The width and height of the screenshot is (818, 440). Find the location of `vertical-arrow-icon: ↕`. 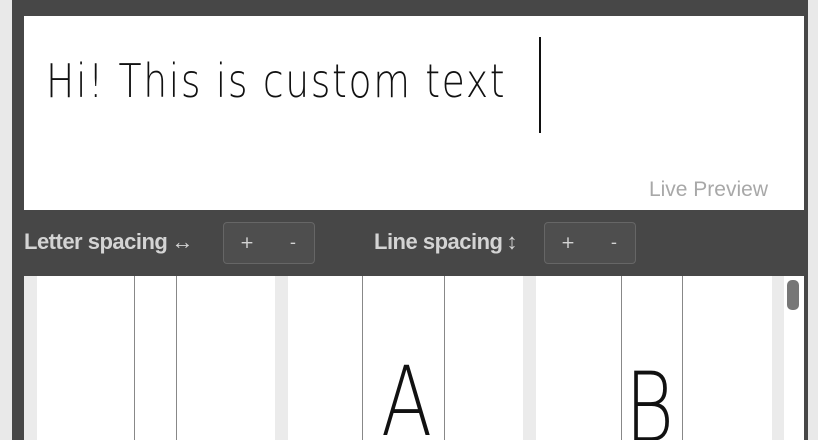

vertical-arrow-icon: ↕ is located at coordinates (511, 241).